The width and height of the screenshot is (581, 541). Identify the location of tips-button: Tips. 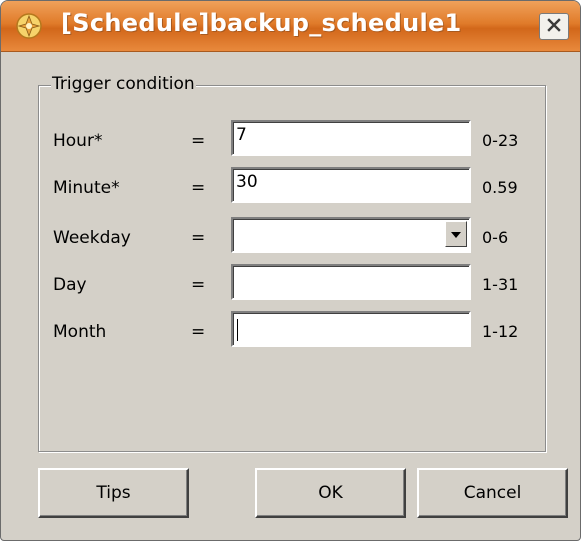
(113, 493).